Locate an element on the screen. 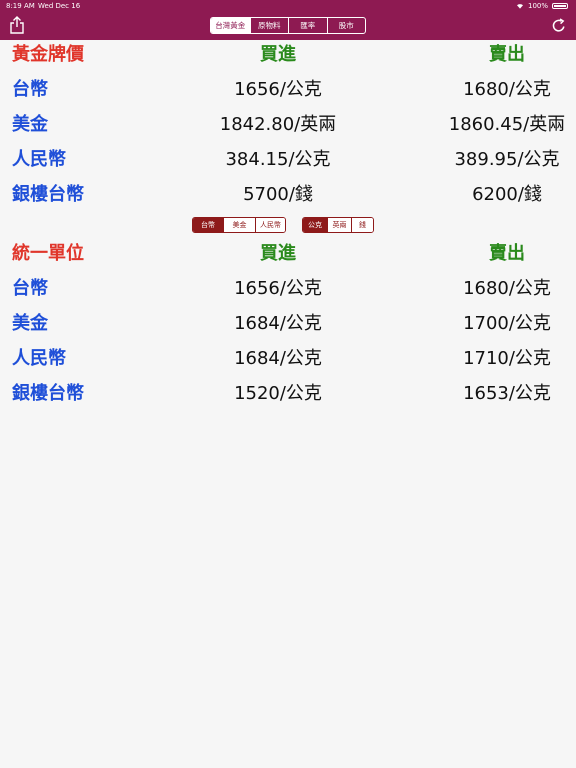 The width and height of the screenshot is (576, 768). sell-price: 389.95/公克 is located at coordinates (507, 159).